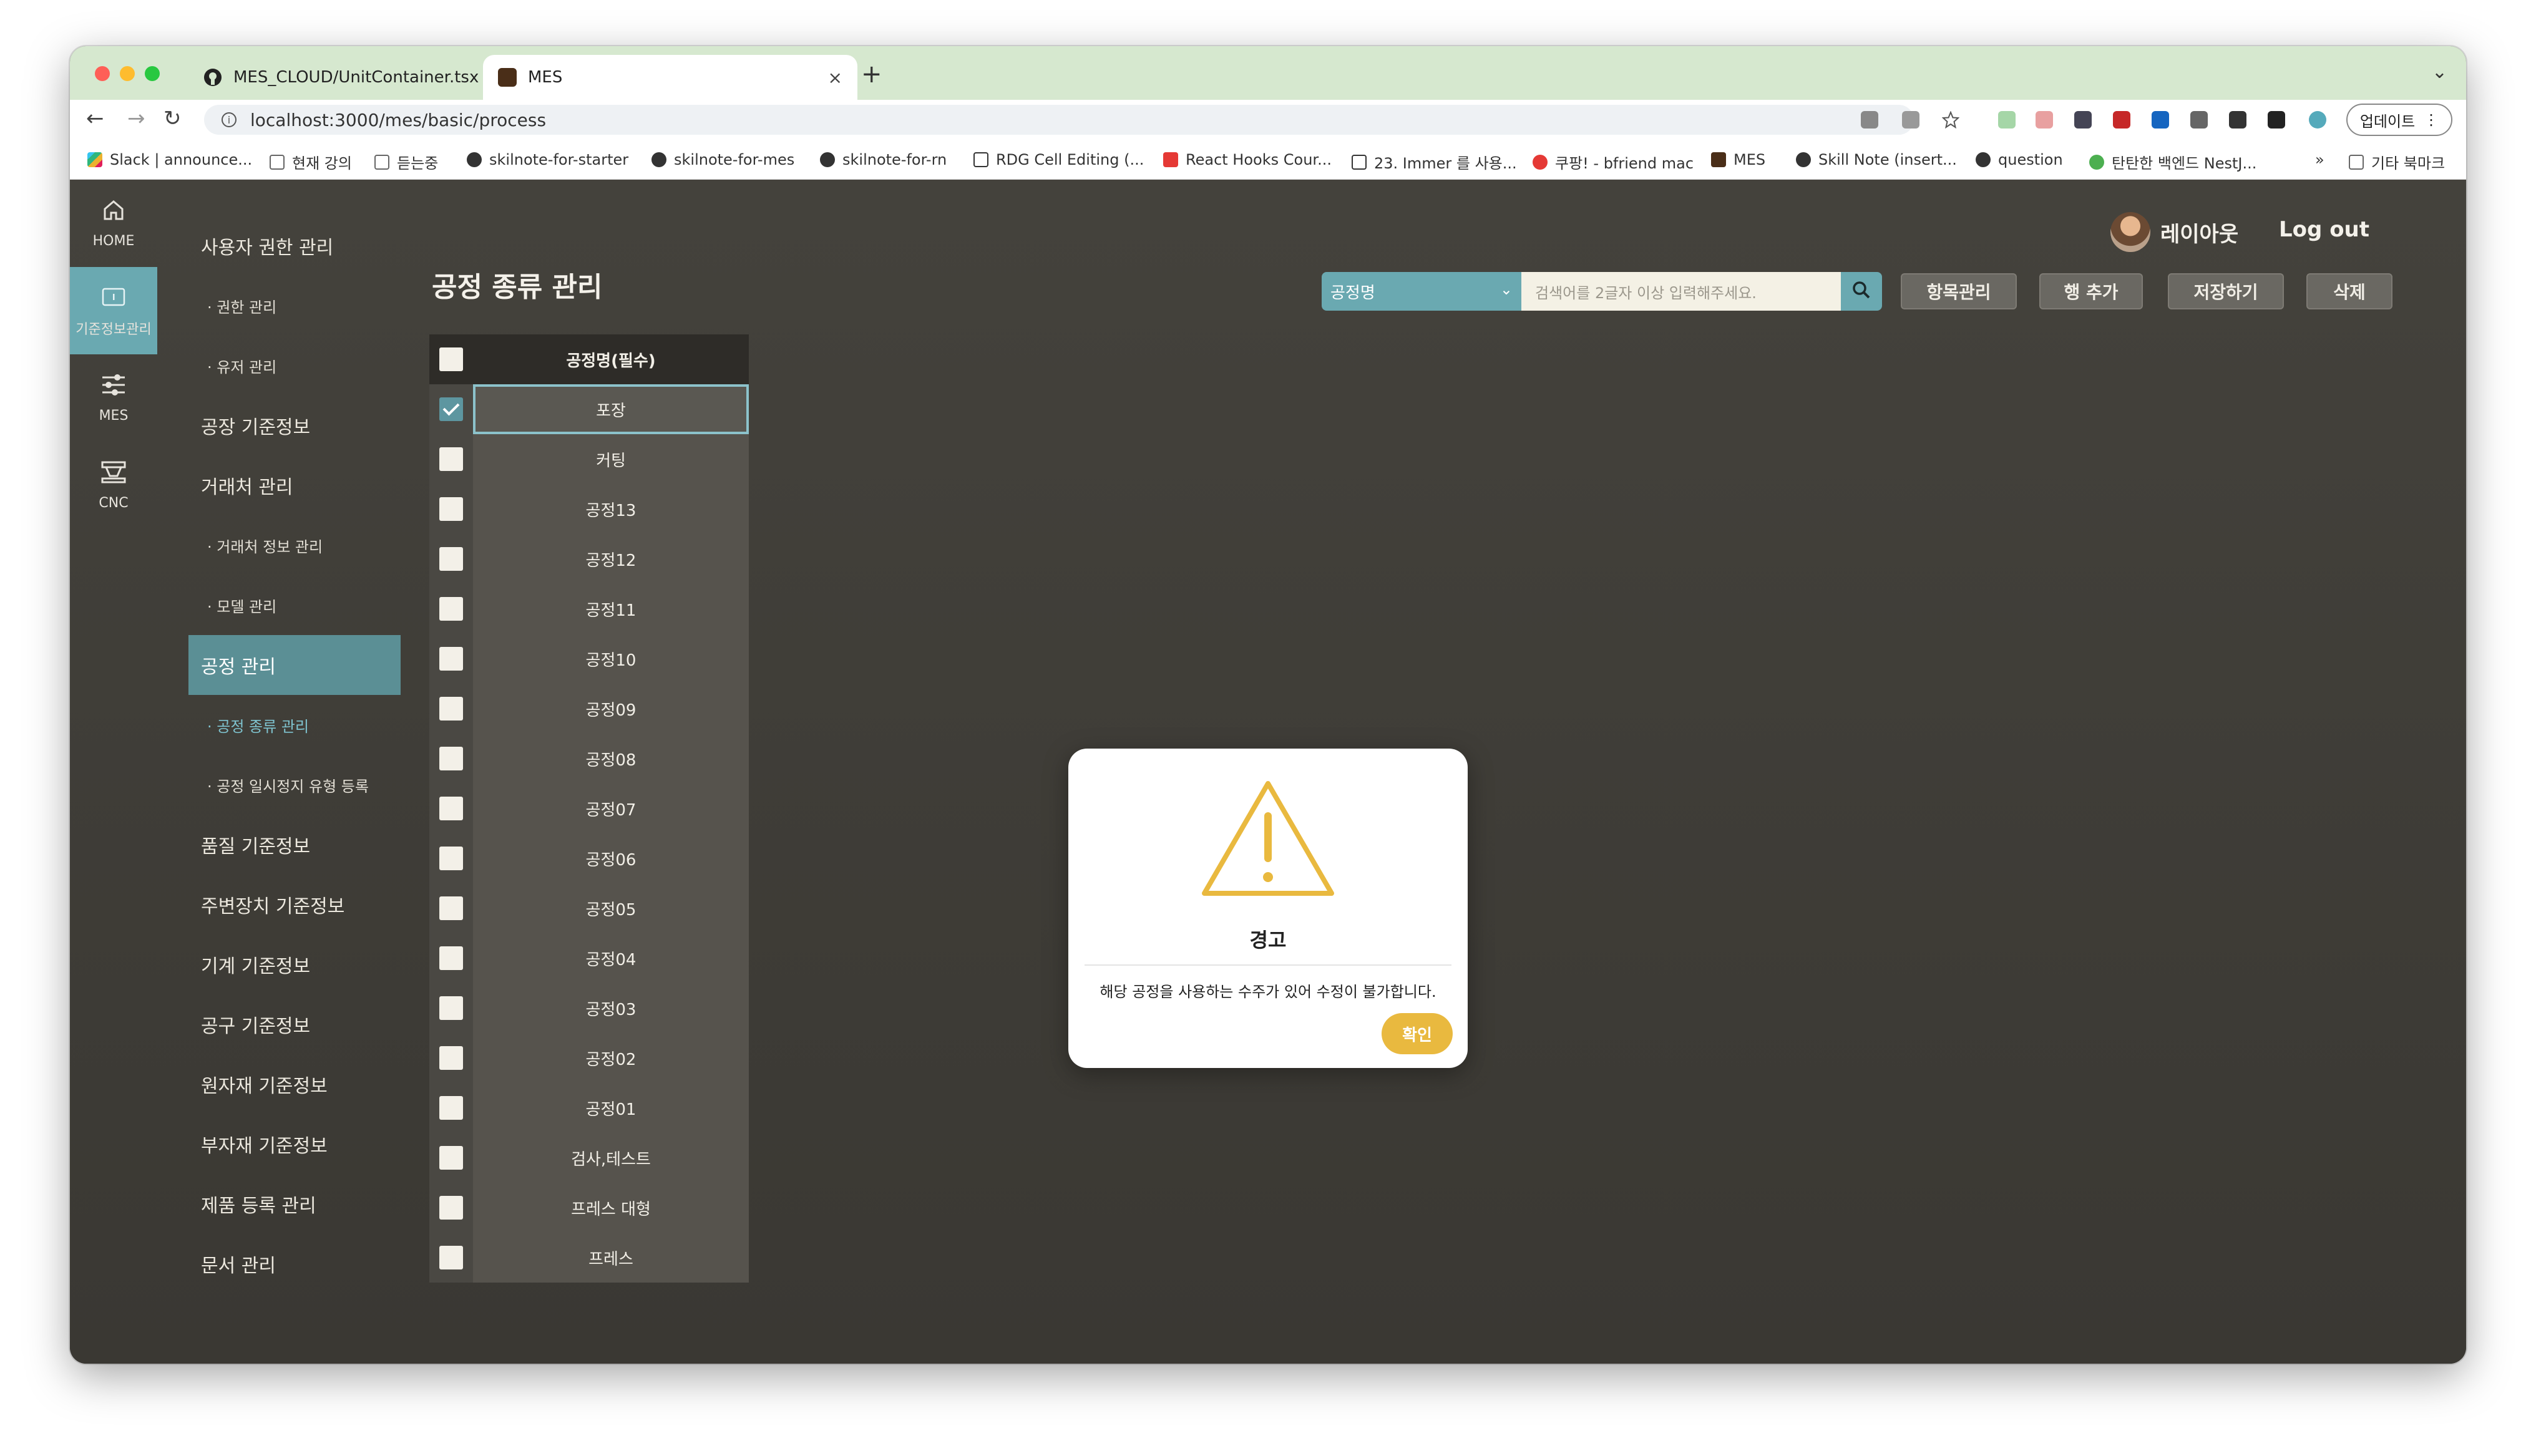 The width and height of the screenshot is (2536, 1456). Describe the element at coordinates (2237, 120) in the screenshot. I see `puzzle-icon` at that location.